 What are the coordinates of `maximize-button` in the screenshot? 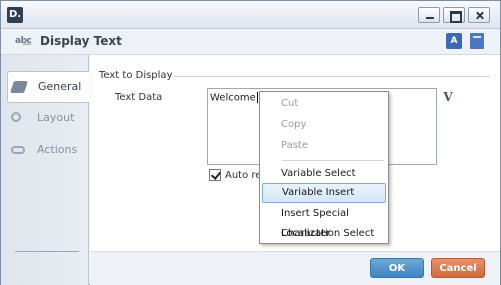 It's located at (454, 15).